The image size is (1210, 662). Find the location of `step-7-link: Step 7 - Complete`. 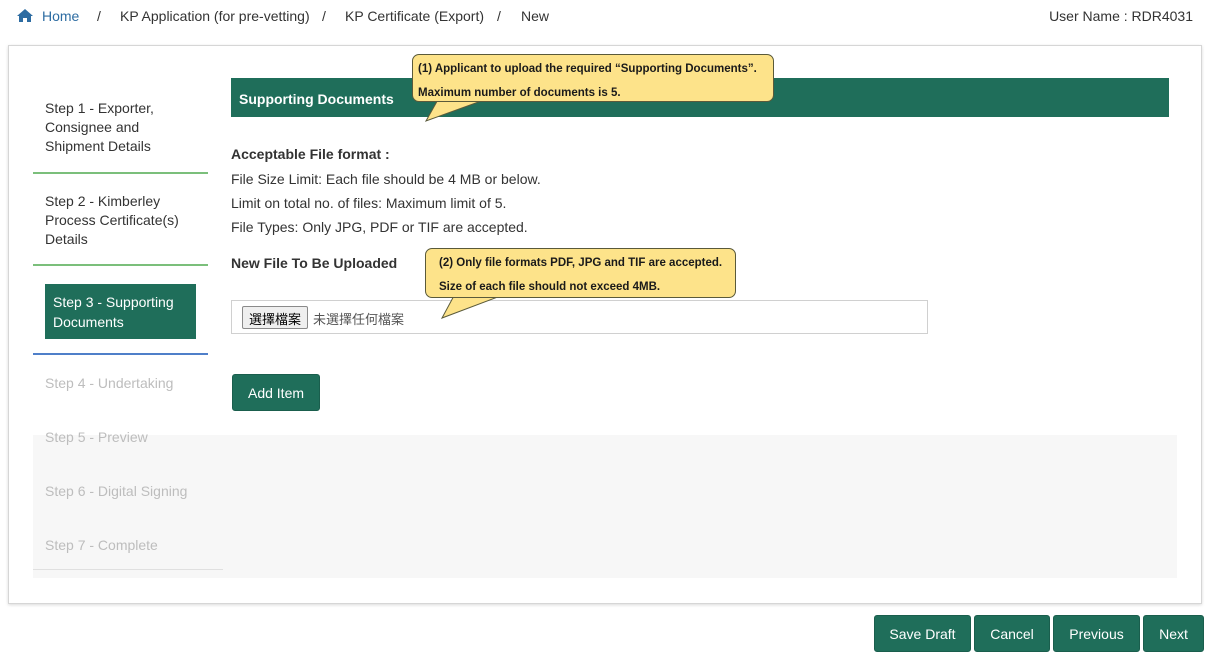

step-7-link: Step 7 - Complete is located at coordinates (101, 545).